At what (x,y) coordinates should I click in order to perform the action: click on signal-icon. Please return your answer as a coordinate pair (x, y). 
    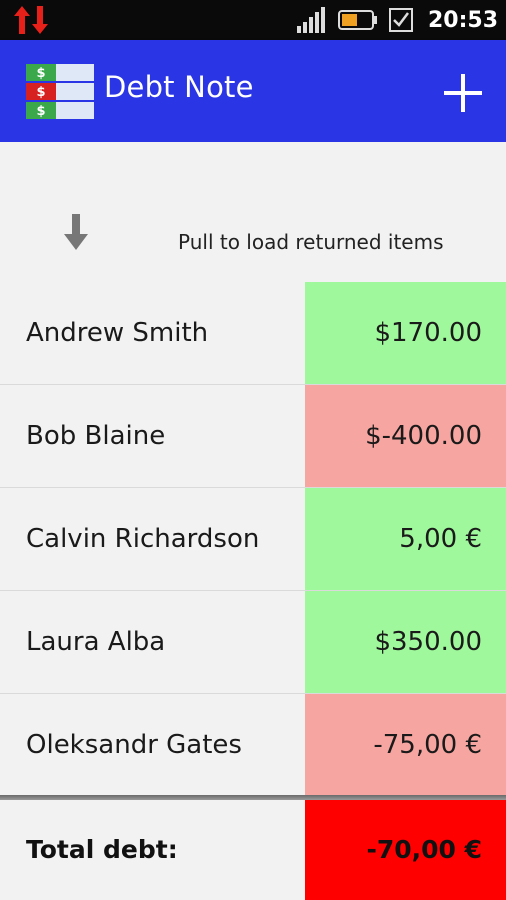
    Looking at the image, I should click on (310, 20).